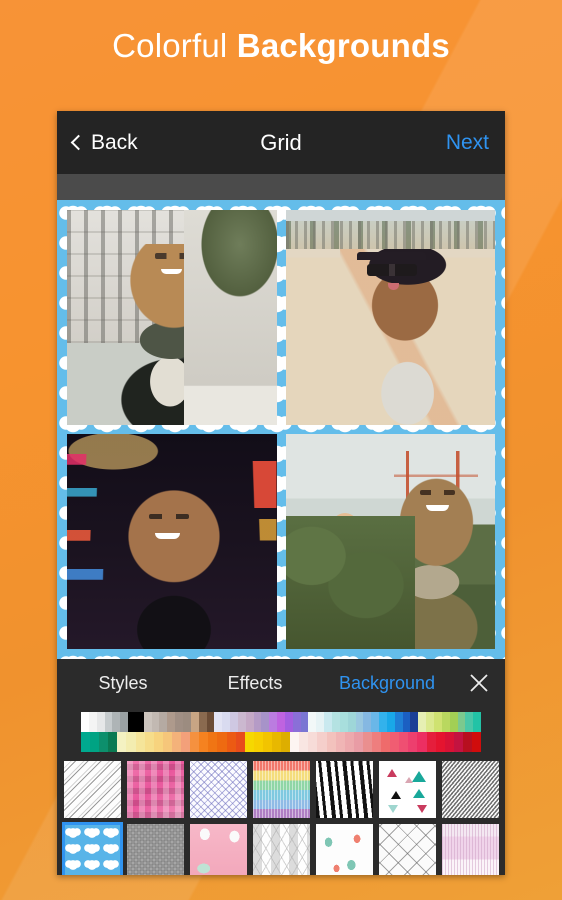  I want to click on photo-golden-gate-selfie, so click(390, 541).